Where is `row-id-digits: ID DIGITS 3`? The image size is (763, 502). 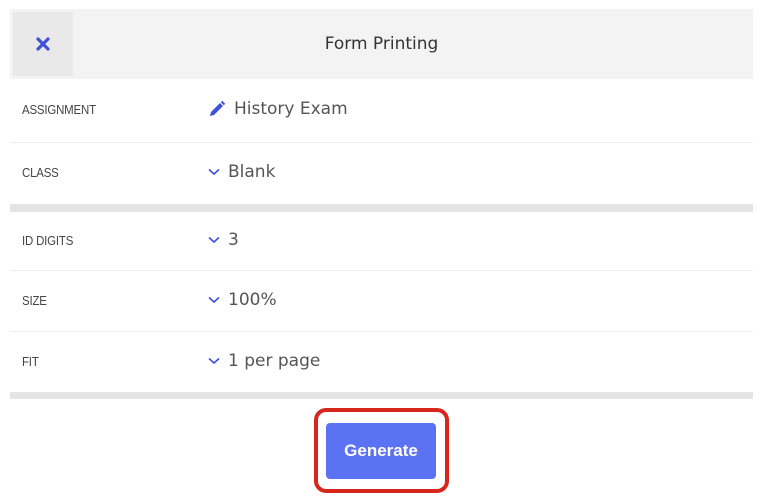
row-id-digits: ID DIGITS 3 is located at coordinates (381, 241).